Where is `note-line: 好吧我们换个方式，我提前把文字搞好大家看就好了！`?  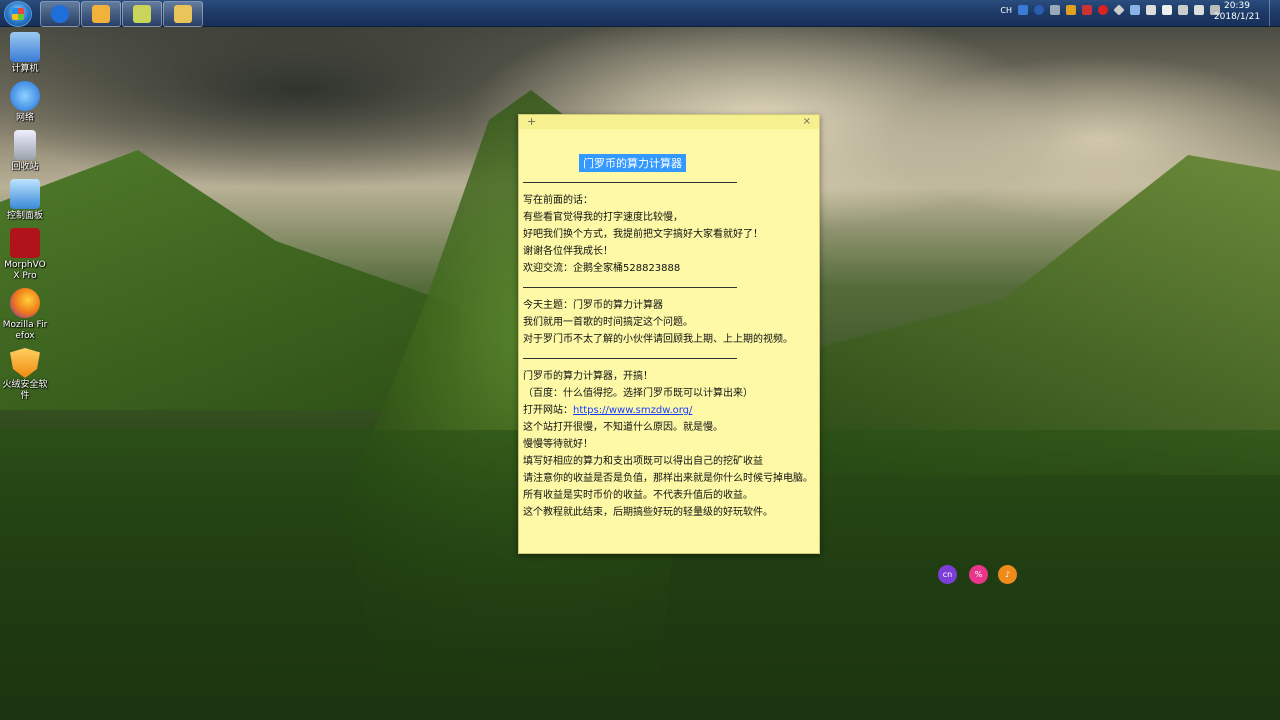
note-line: 好吧我们换个方式，我提前把文字搞好大家看就好了！ is located at coordinates (643, 234).